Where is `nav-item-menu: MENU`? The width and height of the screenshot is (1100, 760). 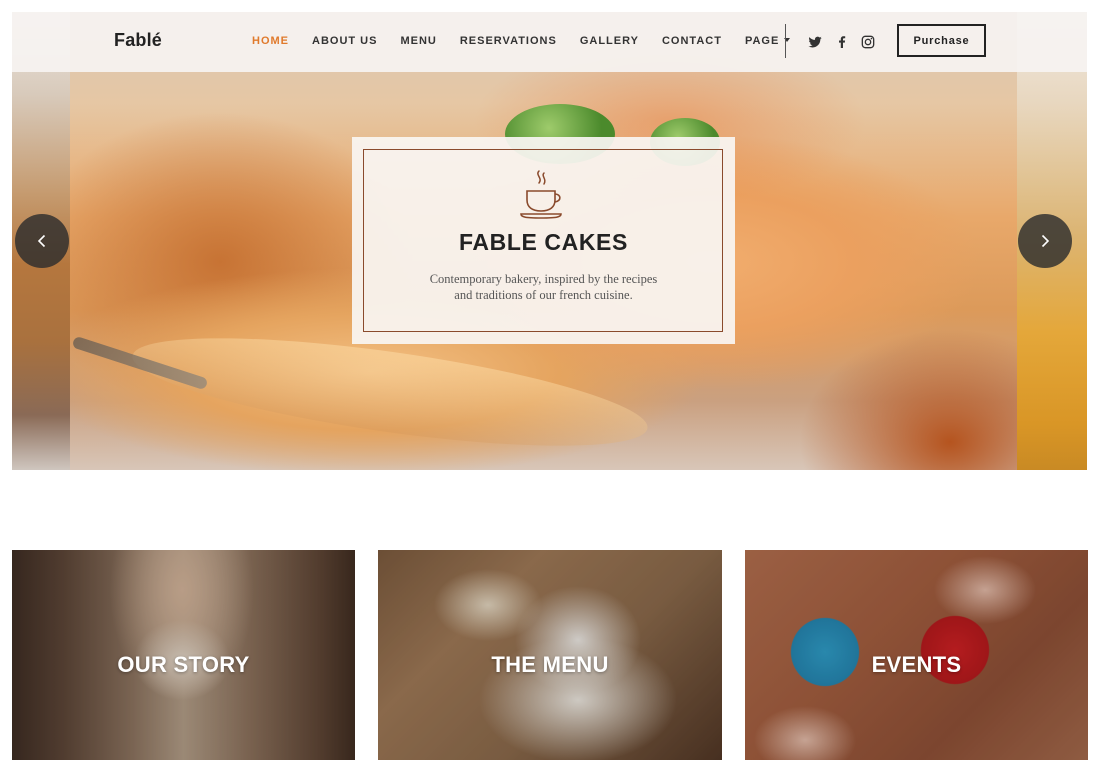
nav-item-menu: MENU is located at coordinates (418, 42).